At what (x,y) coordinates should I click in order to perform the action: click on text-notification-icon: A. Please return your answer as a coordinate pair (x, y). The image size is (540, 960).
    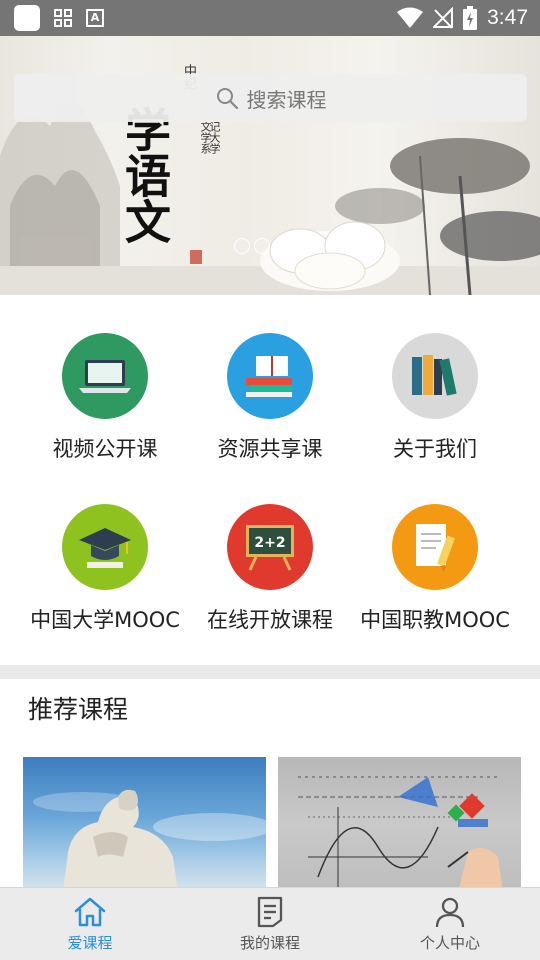
    Looking at the image, I should click on (95, 18).